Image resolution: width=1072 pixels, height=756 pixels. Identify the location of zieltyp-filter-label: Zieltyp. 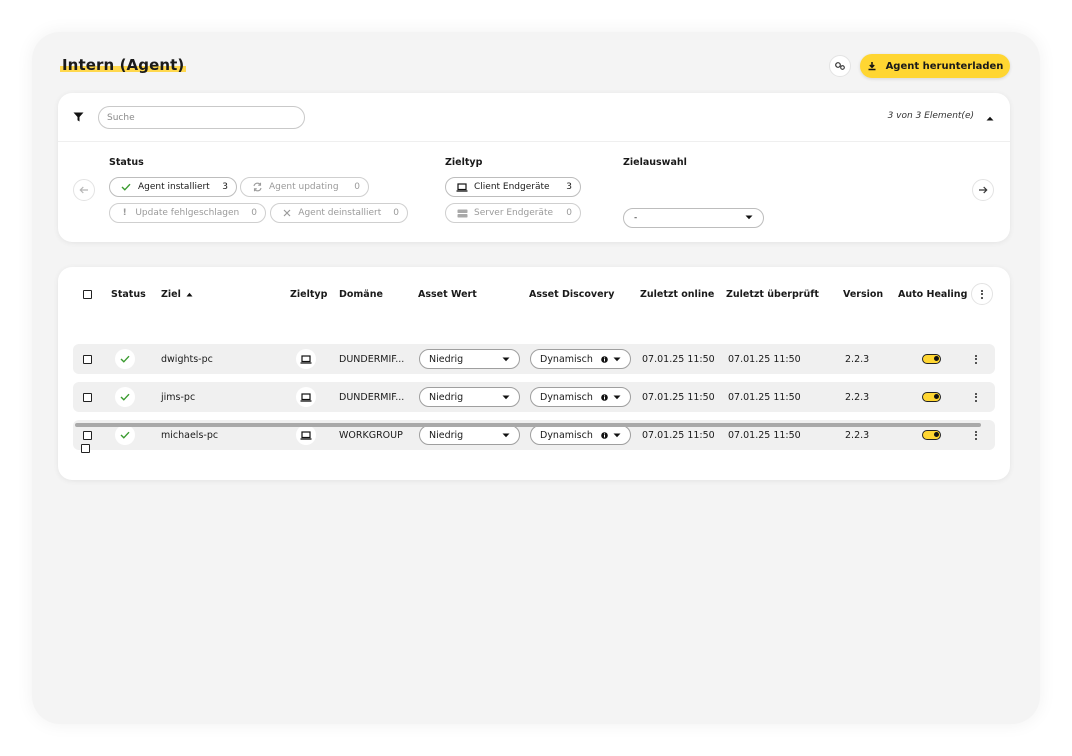
(464, 162).